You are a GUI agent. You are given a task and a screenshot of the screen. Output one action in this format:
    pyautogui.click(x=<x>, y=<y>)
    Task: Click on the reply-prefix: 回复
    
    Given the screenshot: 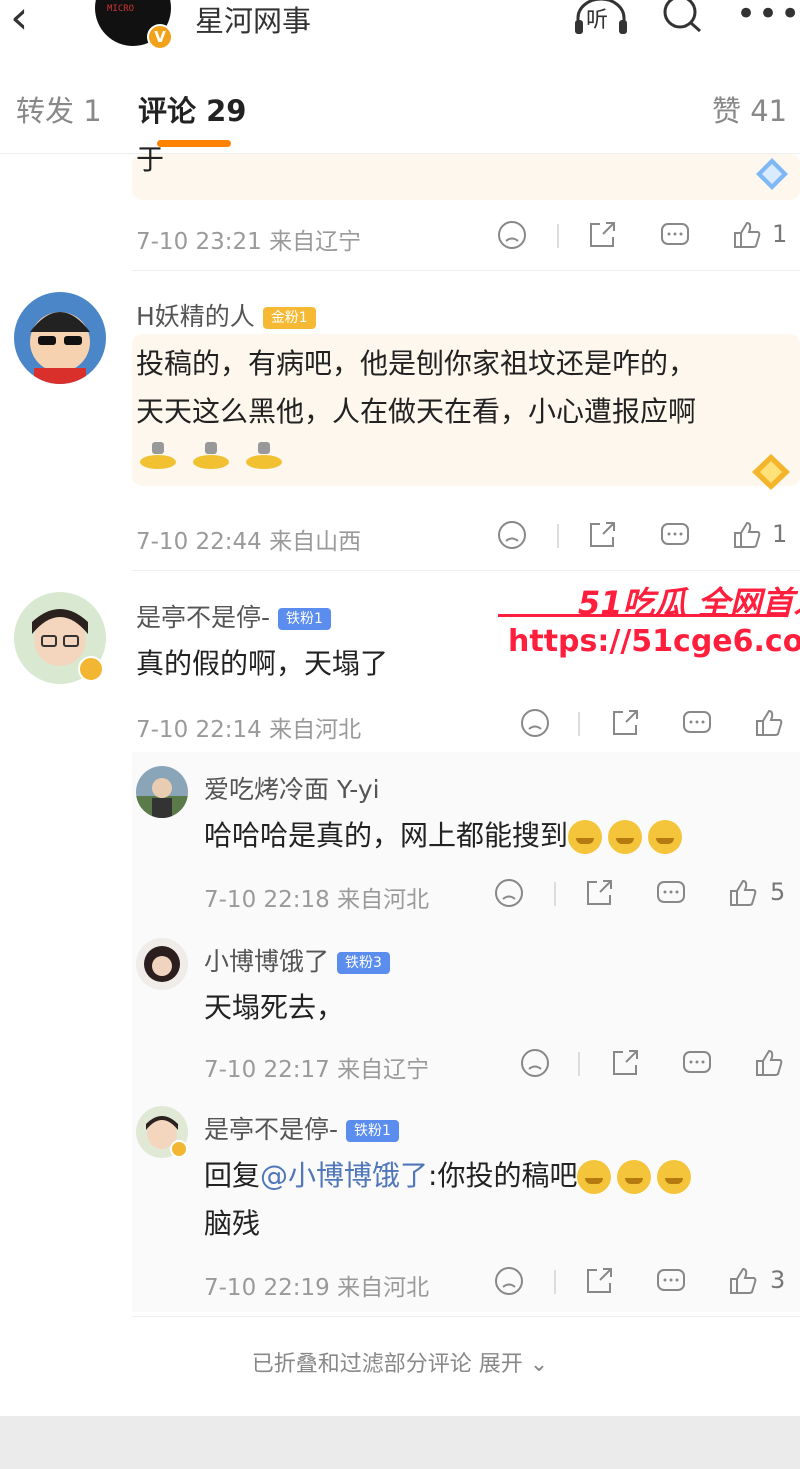 What is the action you would take?
    pyautogui.click(x=232, y=1175)
    